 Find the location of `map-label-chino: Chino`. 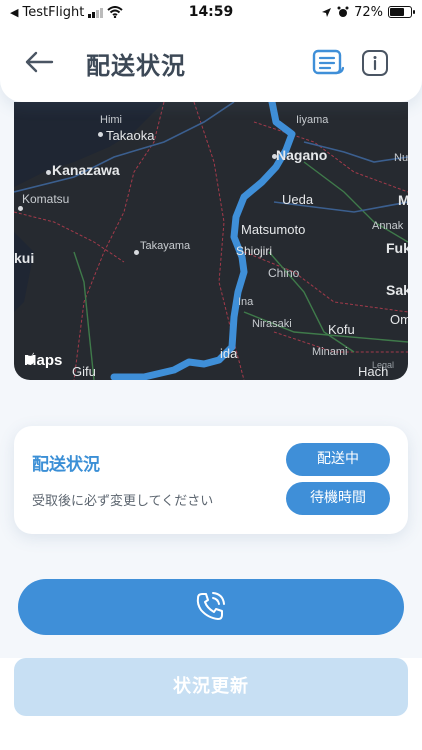

map-label-chino: Chino is located at coordinates (284, 273).